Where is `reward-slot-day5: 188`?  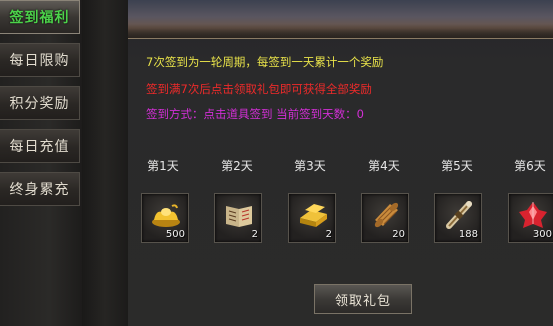
reward-slot-day5: 188 is located at coordinates (458, 218).